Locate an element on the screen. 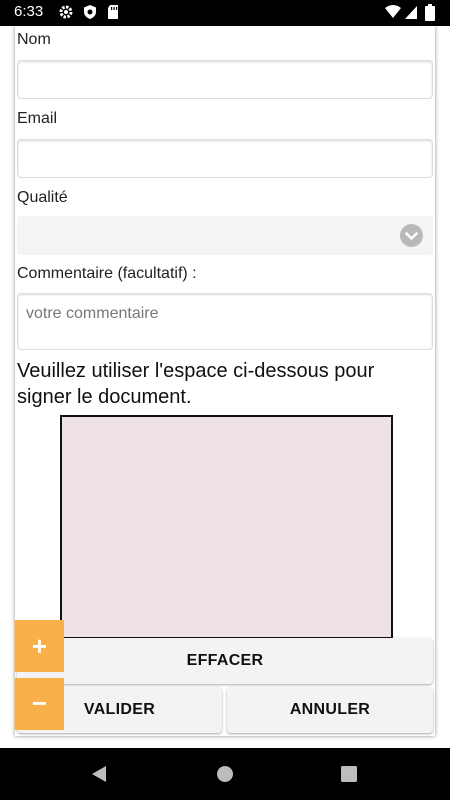 The width and height of the screenshot is (450, 800). gear-icon is located at coordinates (66, 14).